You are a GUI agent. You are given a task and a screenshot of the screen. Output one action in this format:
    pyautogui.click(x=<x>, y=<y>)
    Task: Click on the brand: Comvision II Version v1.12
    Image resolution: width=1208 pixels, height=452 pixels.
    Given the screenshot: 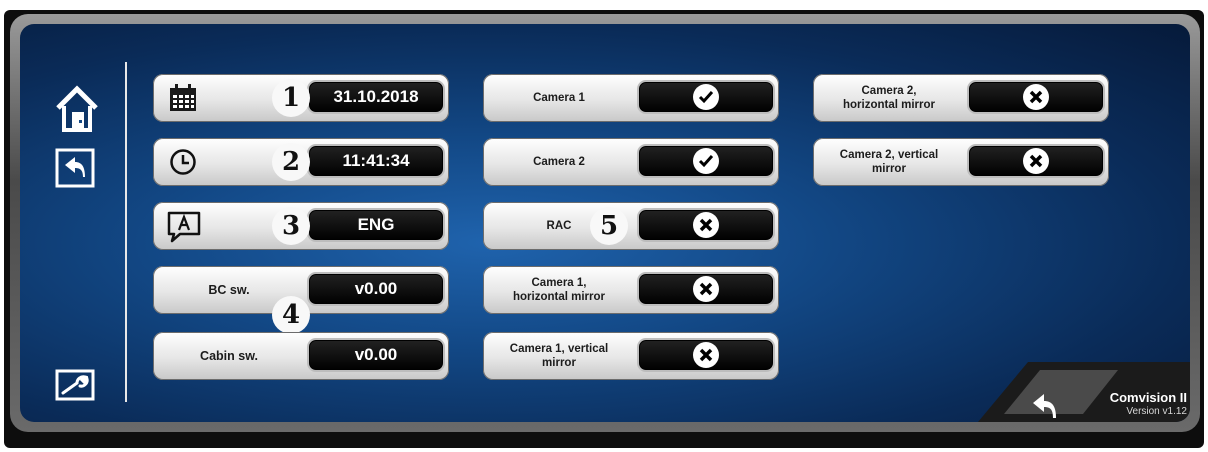 What is the action you would take?
    pyautogui.click(x=1134, y=403)
    